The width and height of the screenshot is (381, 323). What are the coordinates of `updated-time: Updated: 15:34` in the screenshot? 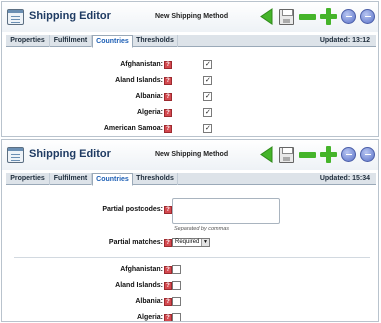 It's located at (344, 178).